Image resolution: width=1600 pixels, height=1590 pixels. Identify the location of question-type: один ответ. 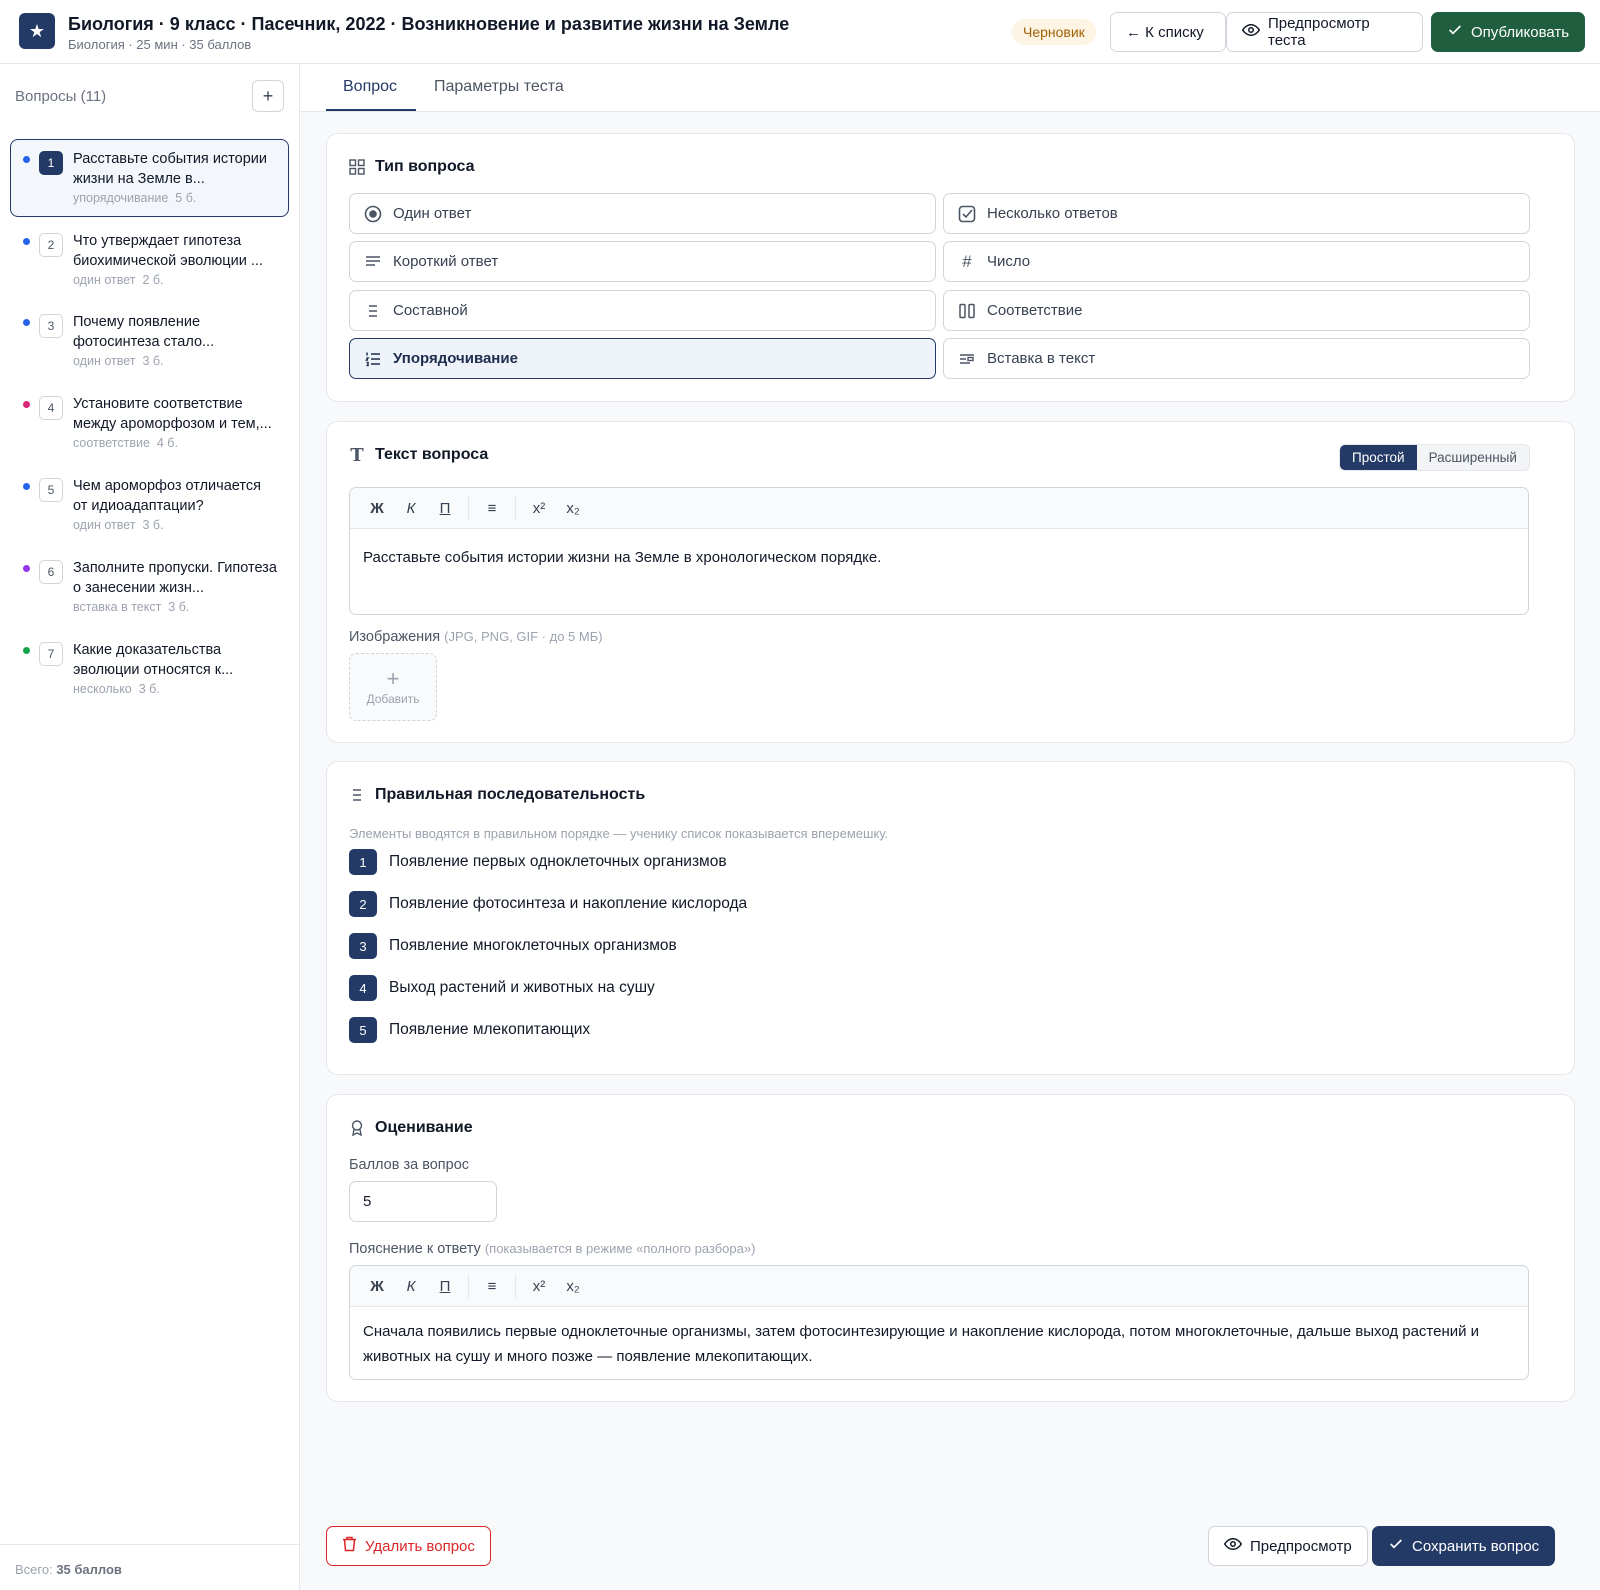
(104, 280).